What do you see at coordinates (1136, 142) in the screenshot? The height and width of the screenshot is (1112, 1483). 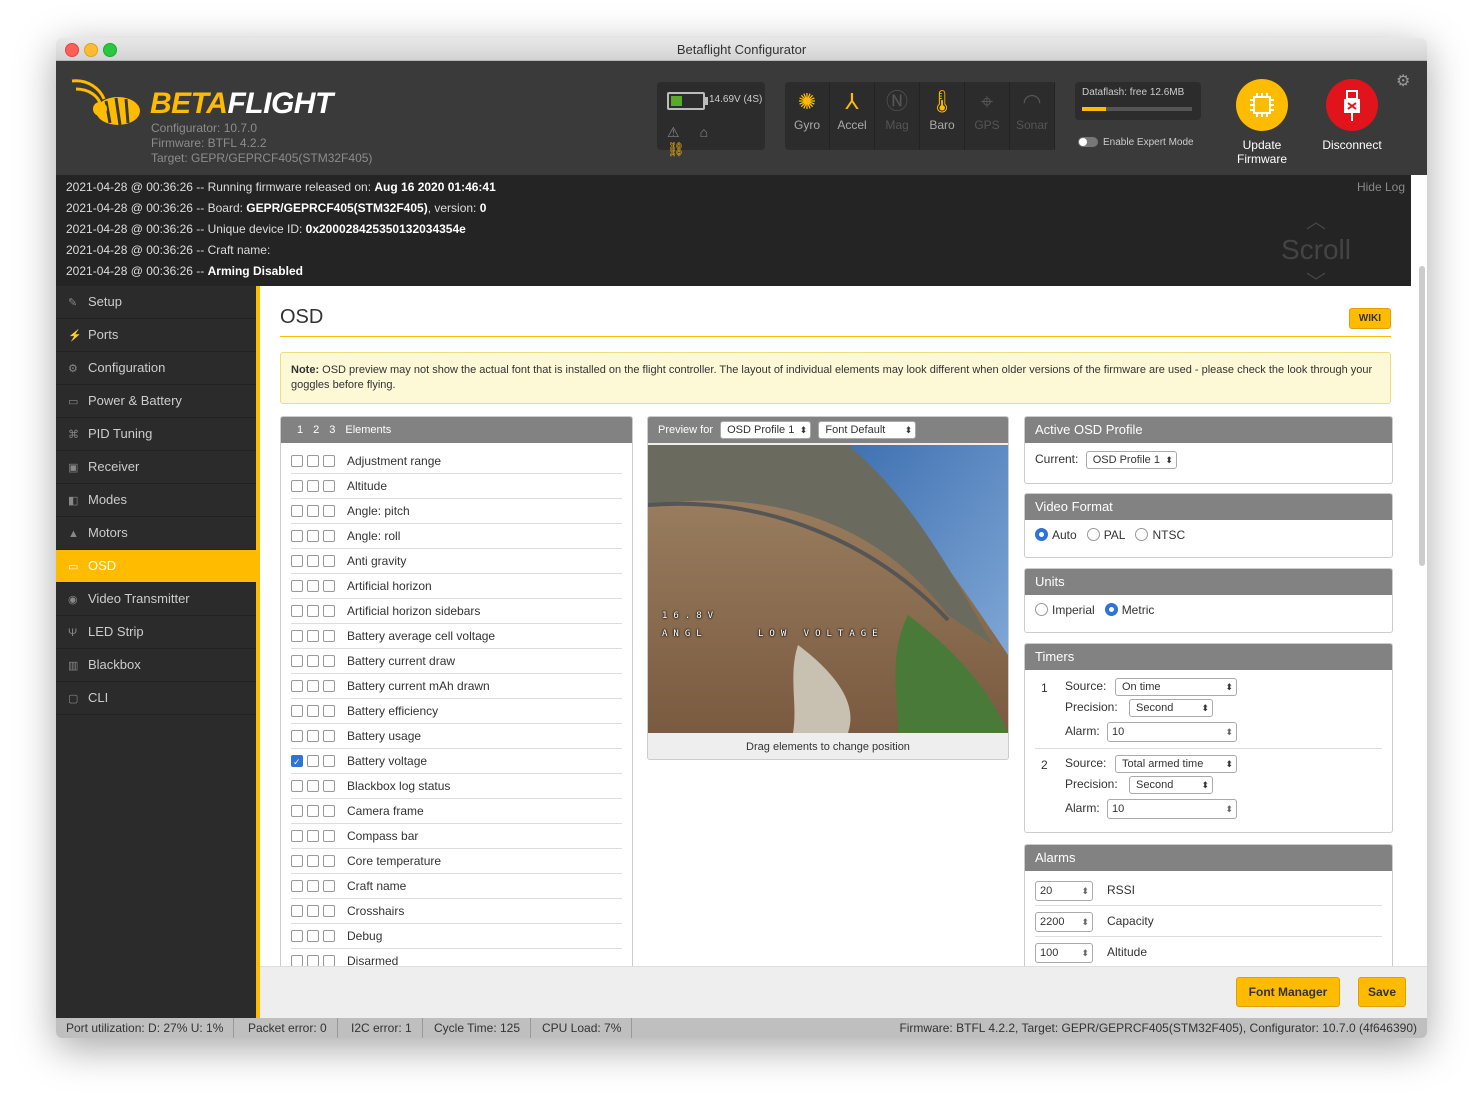 I see `expert-mode-toggle: Enable Expert Mode` at bounding box center [1136, 142].